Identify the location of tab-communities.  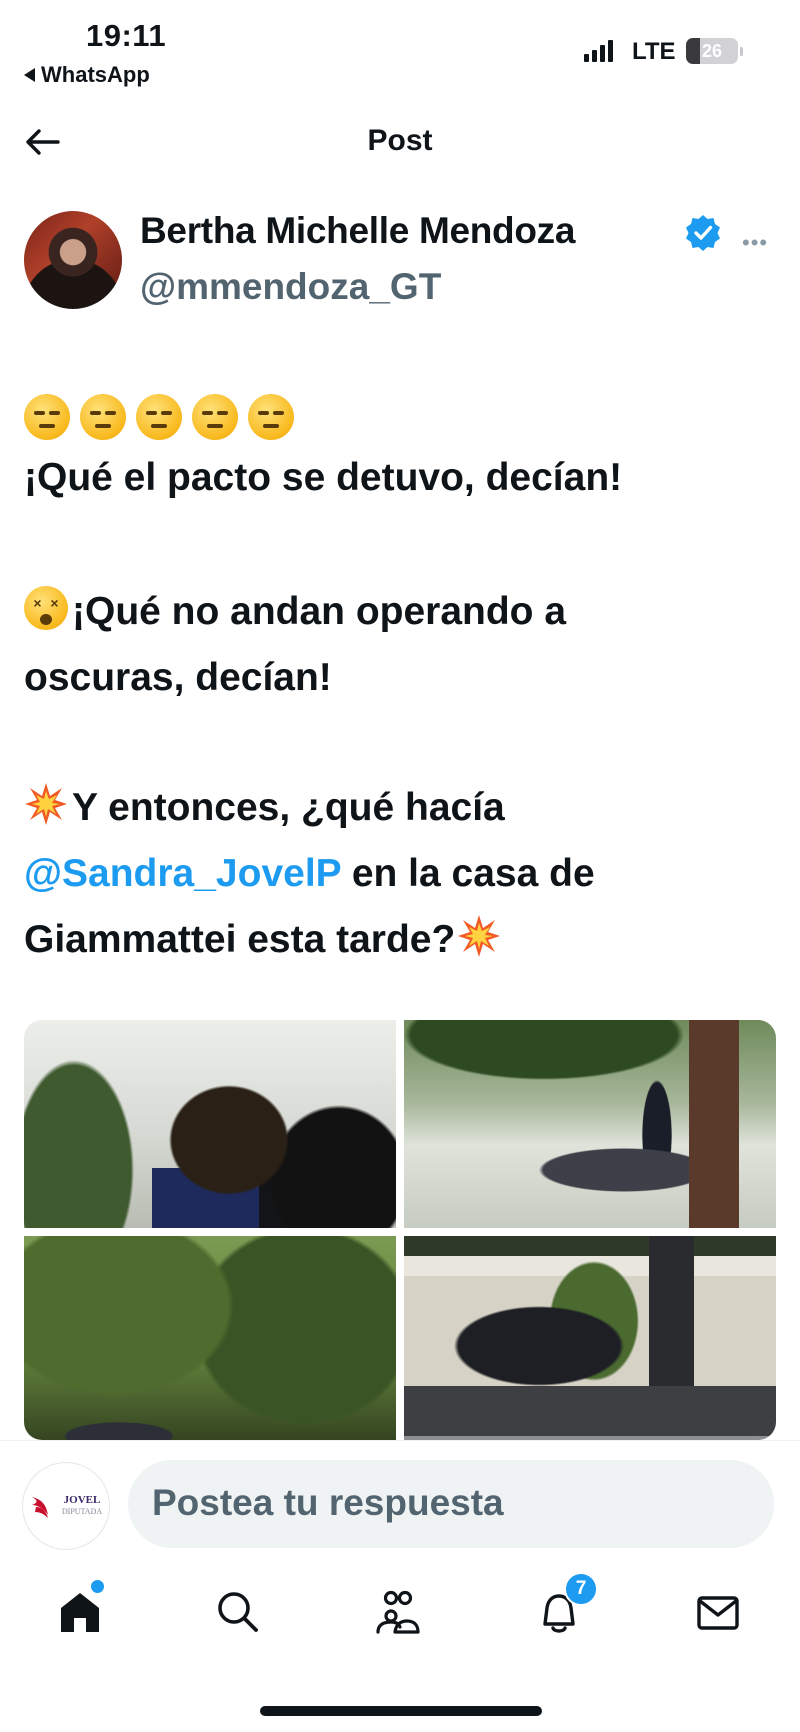
(398, 1612).